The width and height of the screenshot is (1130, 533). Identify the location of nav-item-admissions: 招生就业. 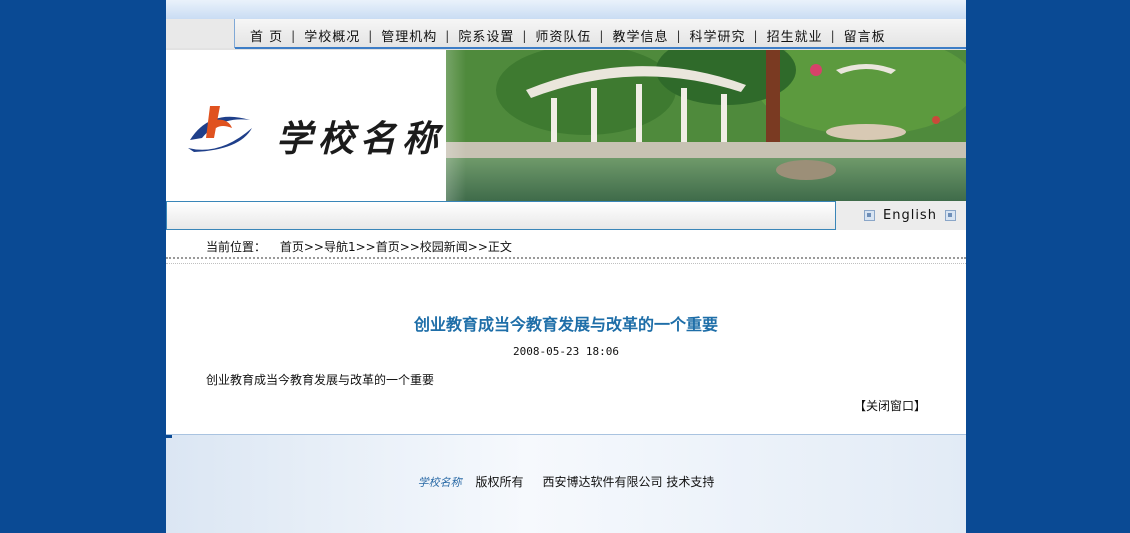
(795, 35).